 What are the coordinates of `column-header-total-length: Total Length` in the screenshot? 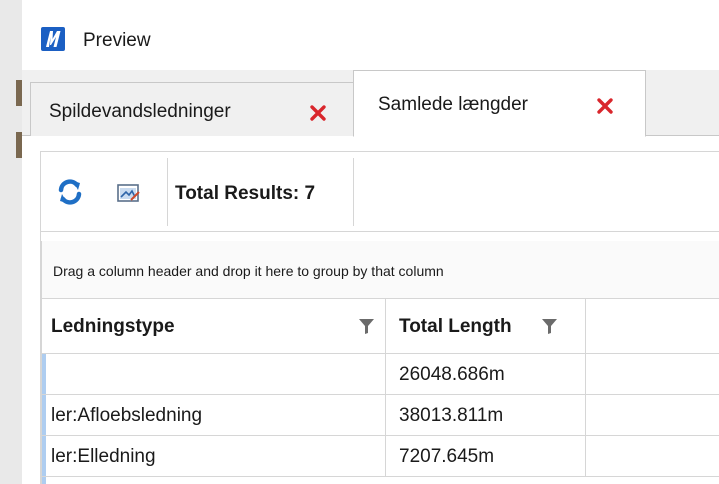 It's located at (486, 326).